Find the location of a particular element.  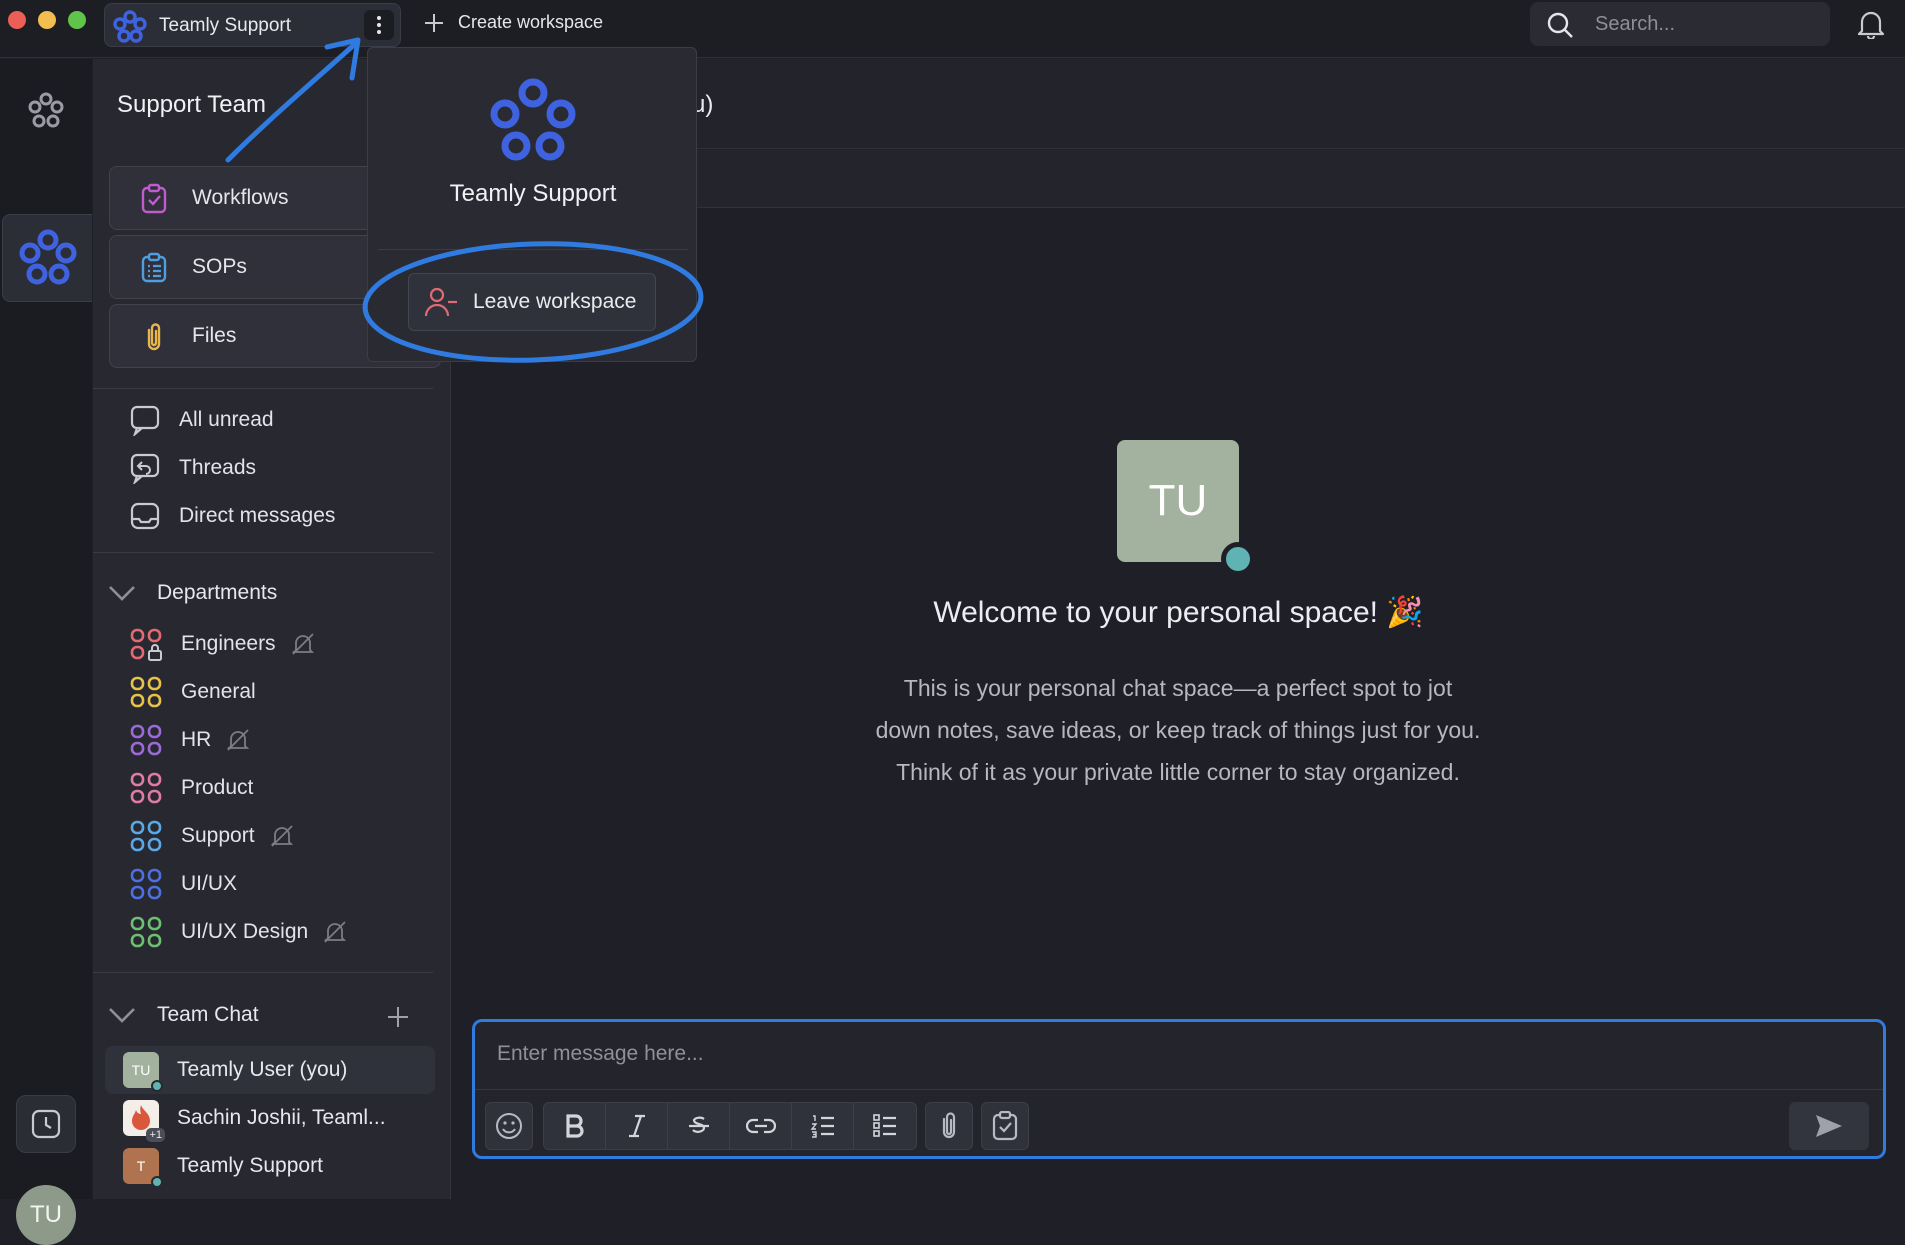

history-button is located at coordinates (46, 1124).